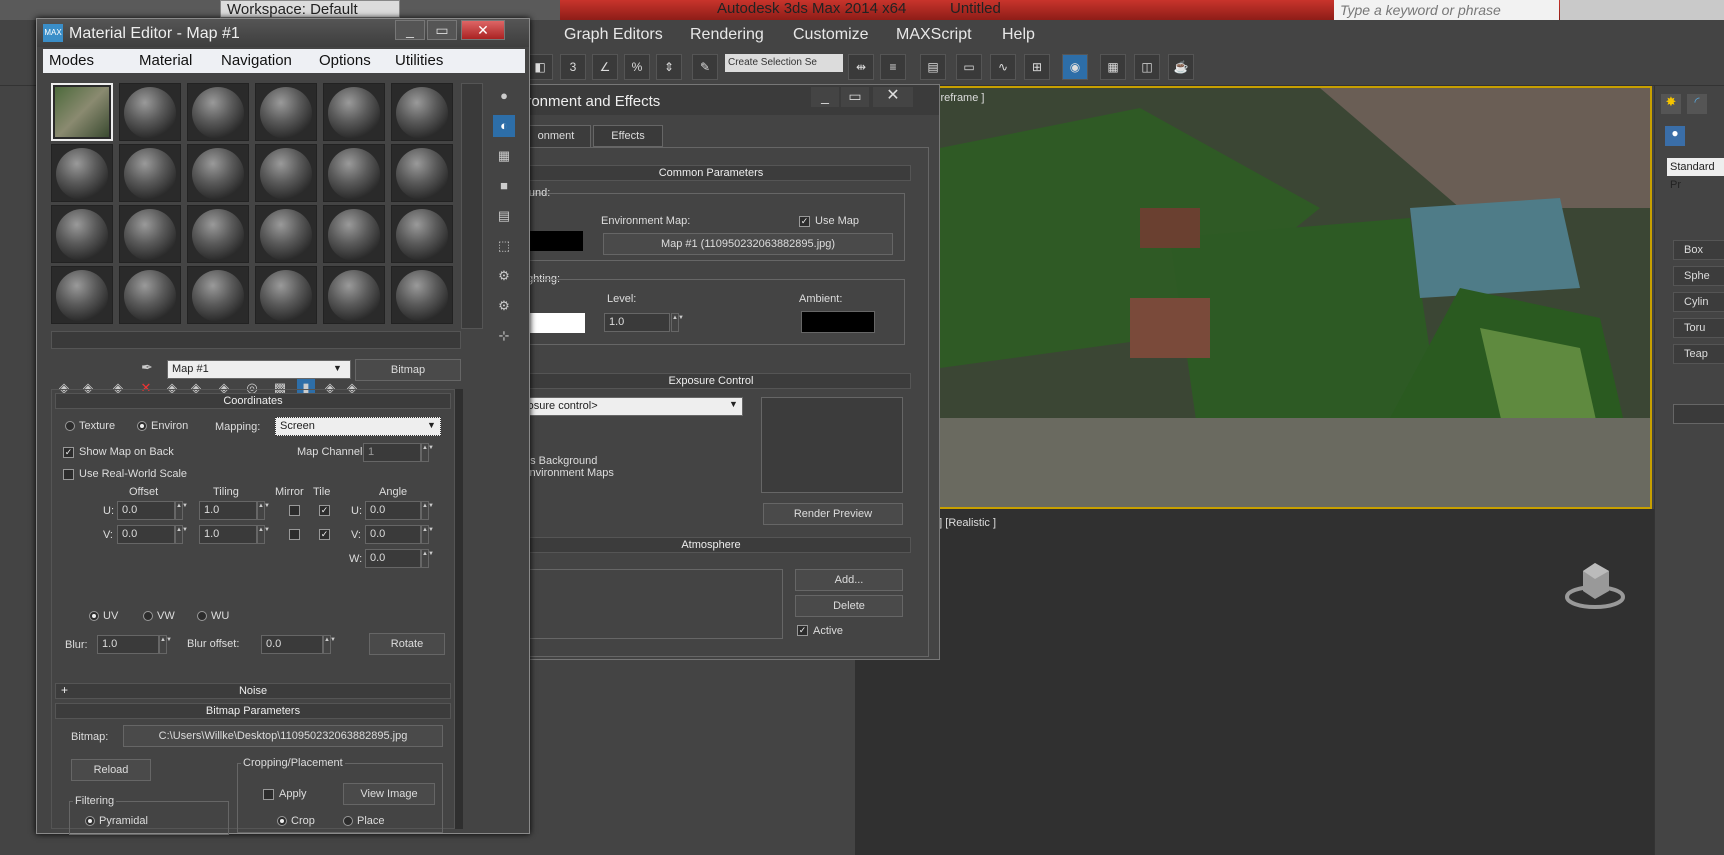 This screenshot has width=1724, height=855. I want to click on coordinates-header: Coordinates, so click(253, 401).